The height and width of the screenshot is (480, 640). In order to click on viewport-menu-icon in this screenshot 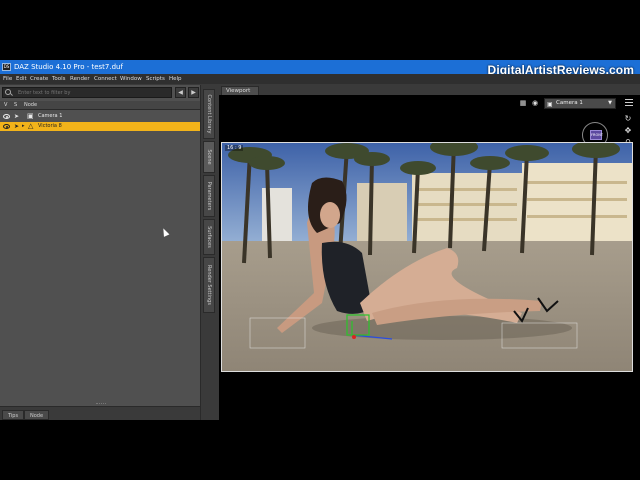, I will do `click(629, 103)`.